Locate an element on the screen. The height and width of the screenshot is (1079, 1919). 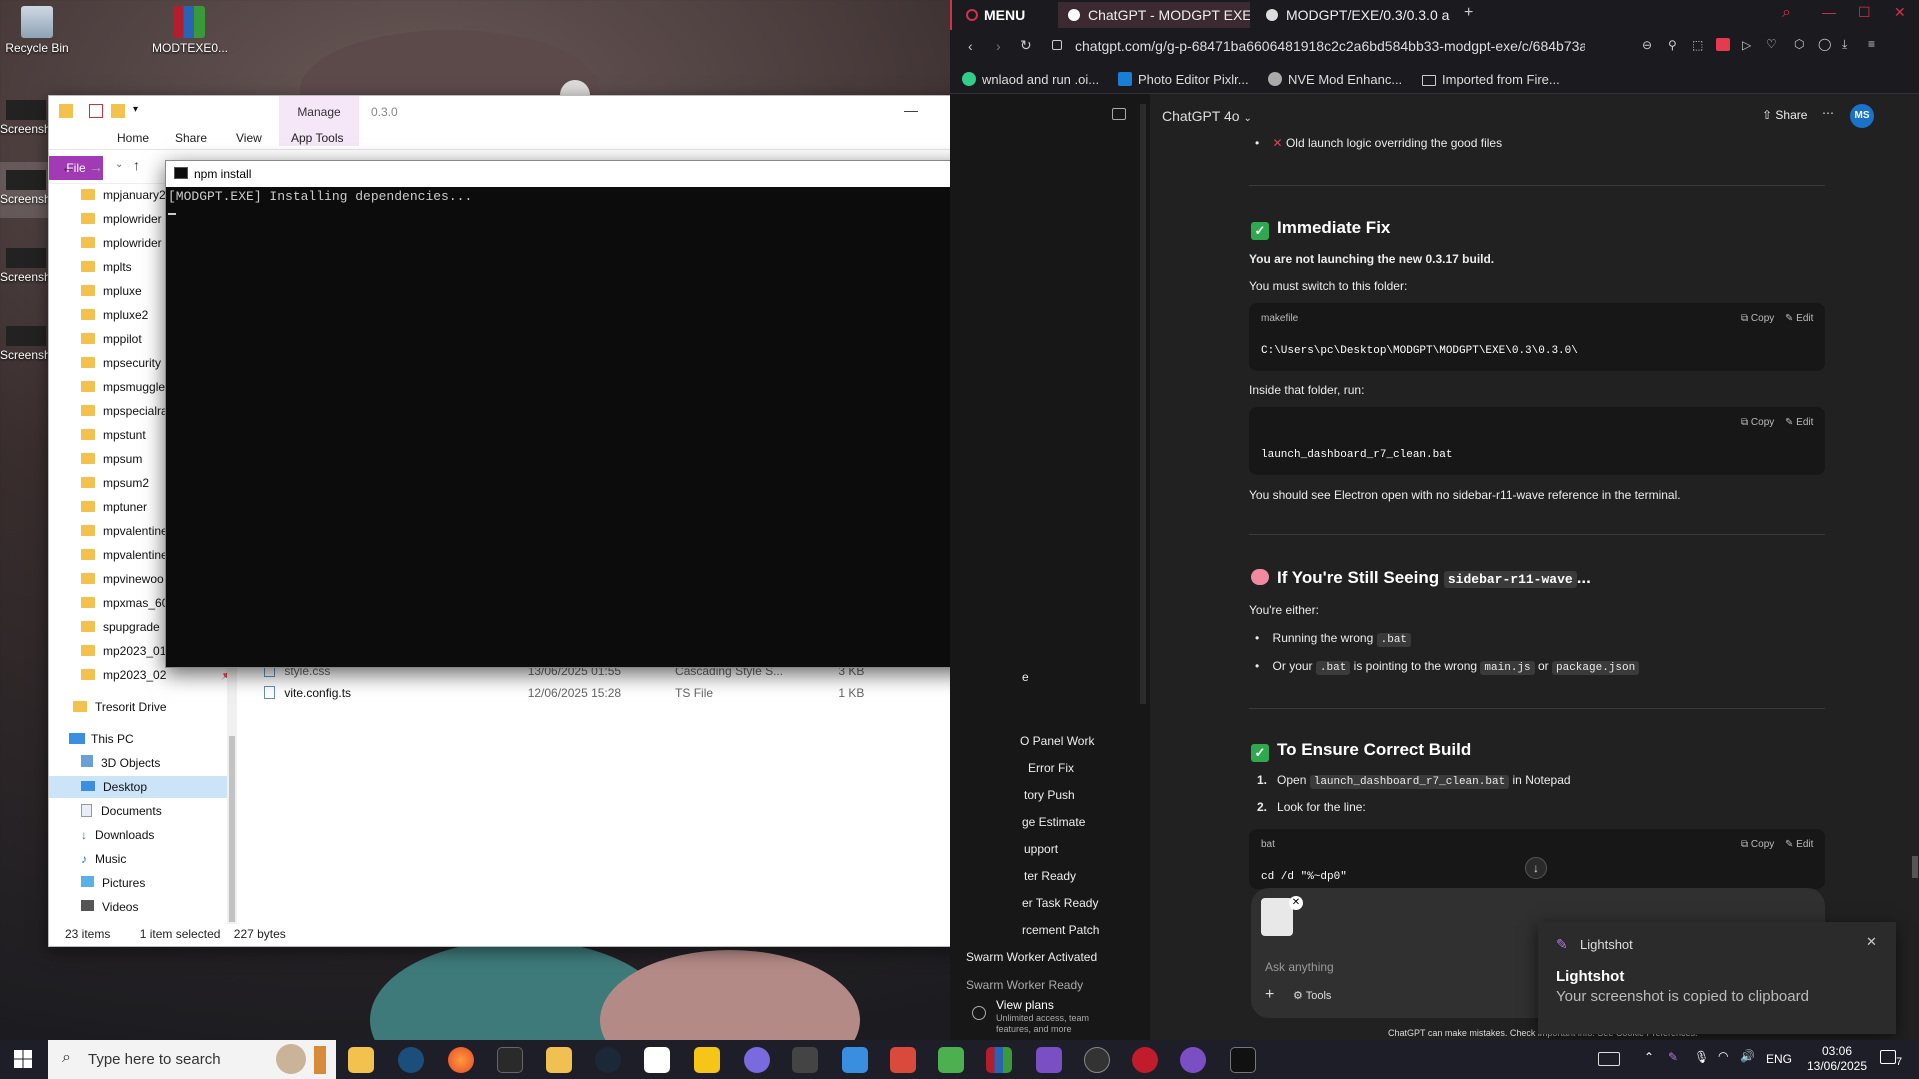
remove-attachment-icon: ✕ is located at coordinates (1296, 903).